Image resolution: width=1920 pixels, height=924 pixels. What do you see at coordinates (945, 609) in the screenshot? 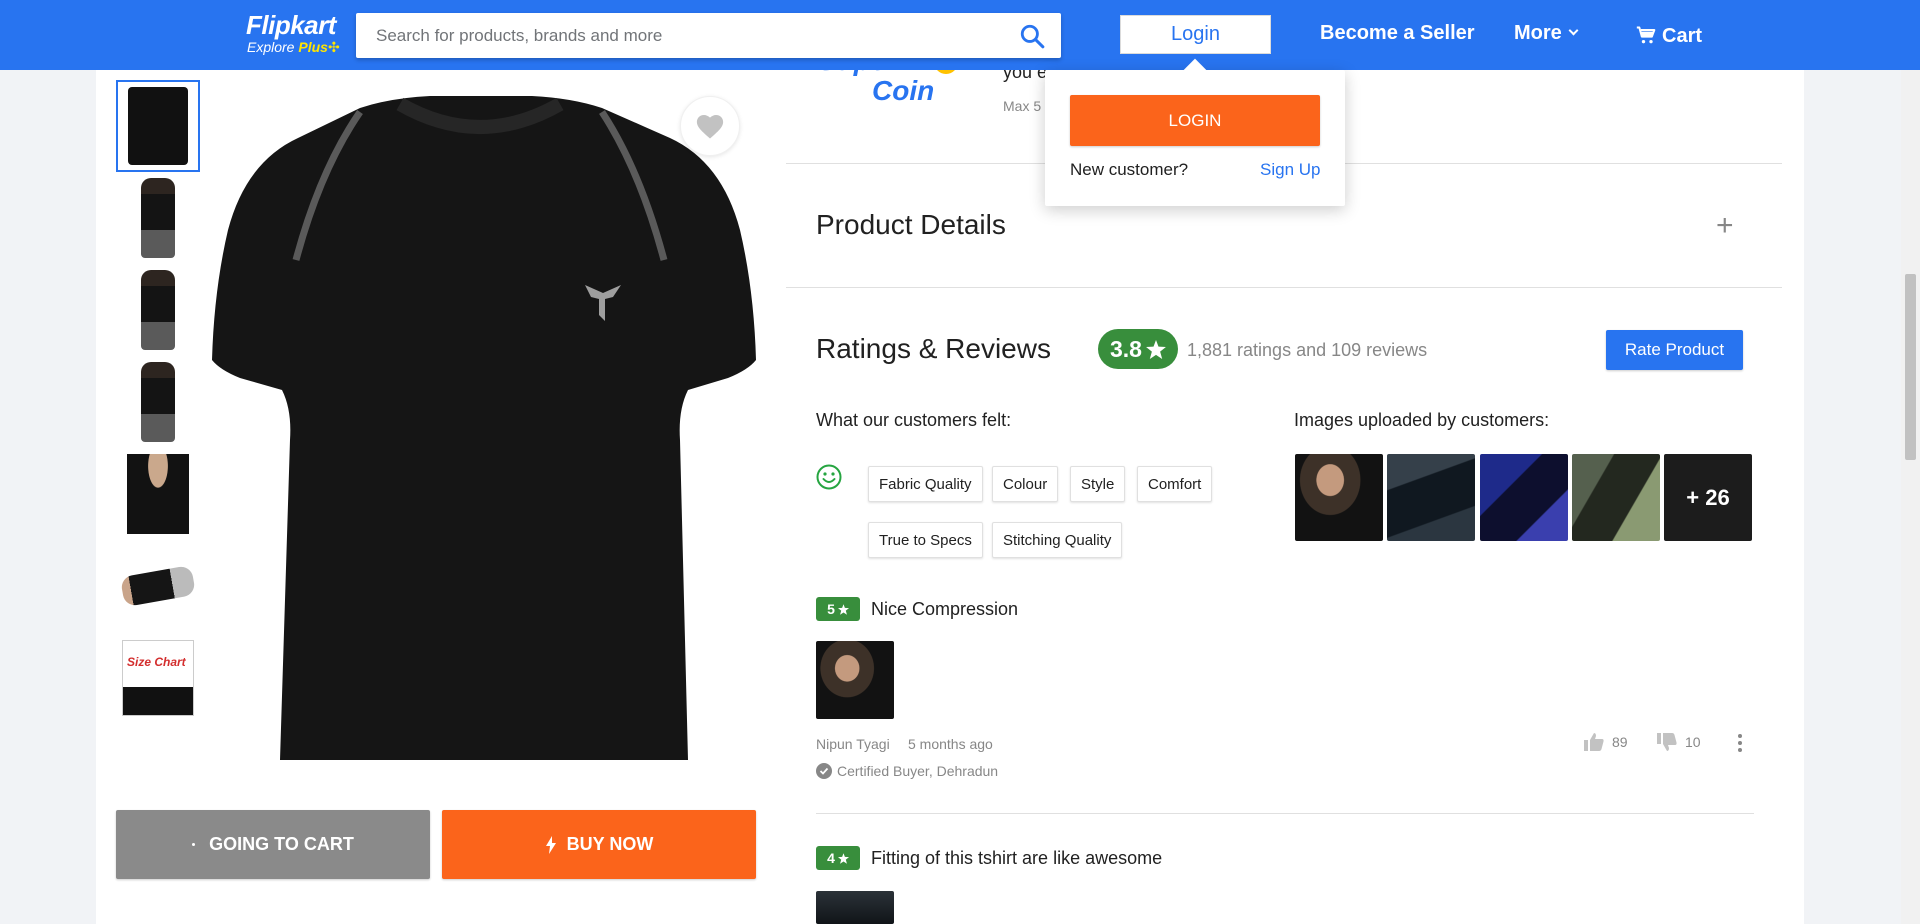
I see `review-title: Nice Compression` at bounding box center [945, 609].